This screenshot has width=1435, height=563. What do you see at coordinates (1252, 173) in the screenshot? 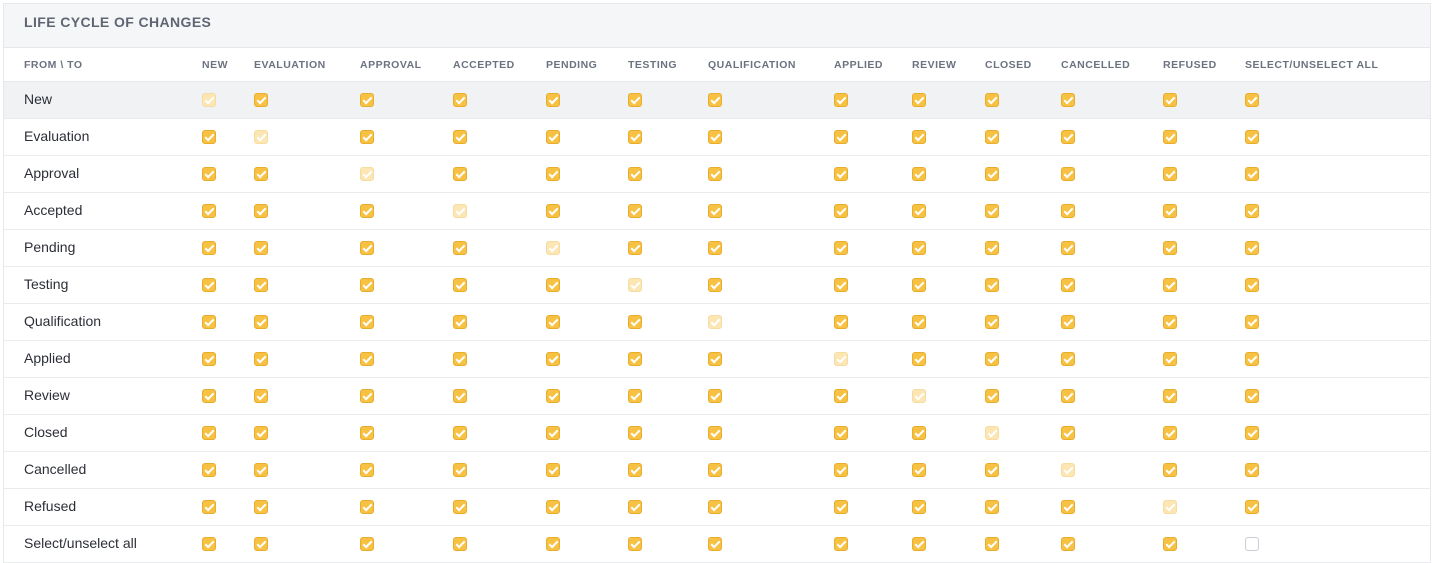
I see `checkbox-approval-to-select-unselect-all` at bounding box center [1252, 173].